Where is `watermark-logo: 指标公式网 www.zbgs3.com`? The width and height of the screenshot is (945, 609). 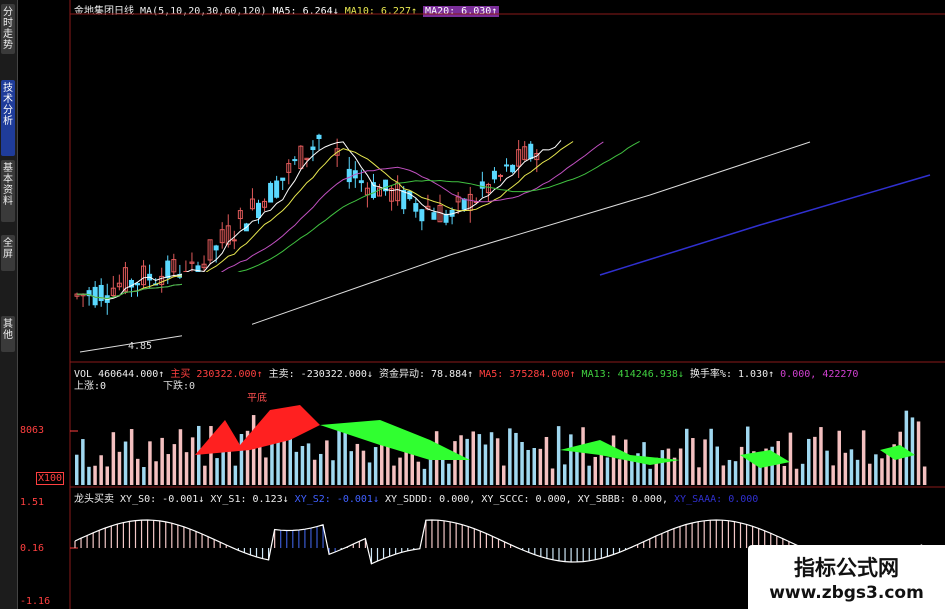
watermark-logo: 指标公式网 www.zbgs3.com is located at coordinates (846, 577).